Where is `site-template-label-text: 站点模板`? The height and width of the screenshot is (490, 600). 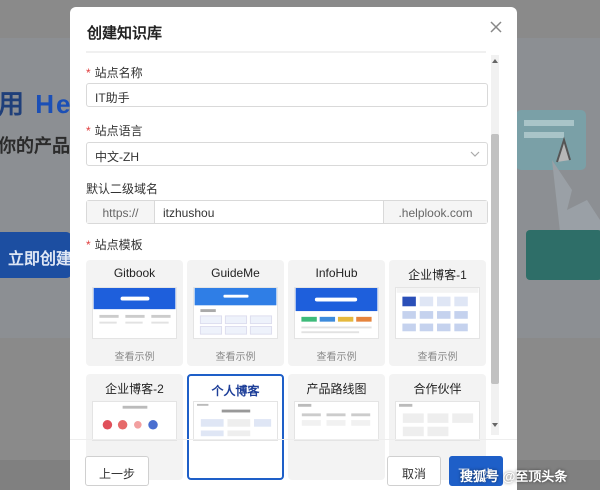
site-template-label-text: 站点模板 is located at coordinates (118, 245).